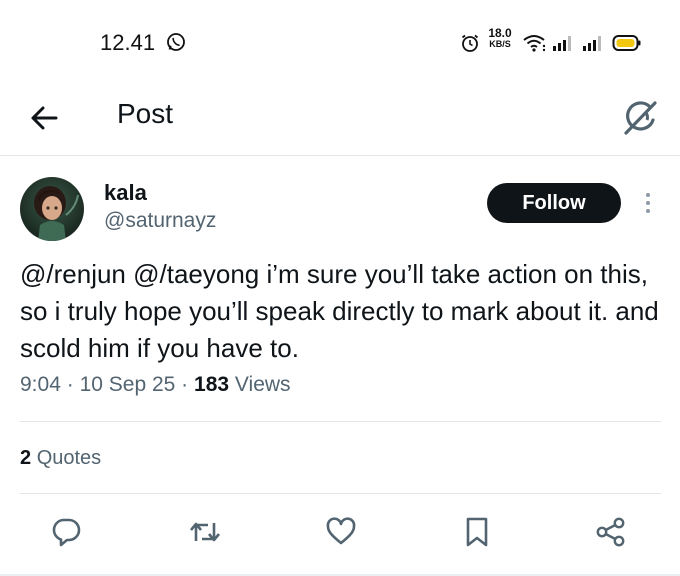 The height and width of the screenshot is (576, 680). I want to click on page-title: Post, so click(145, 113).